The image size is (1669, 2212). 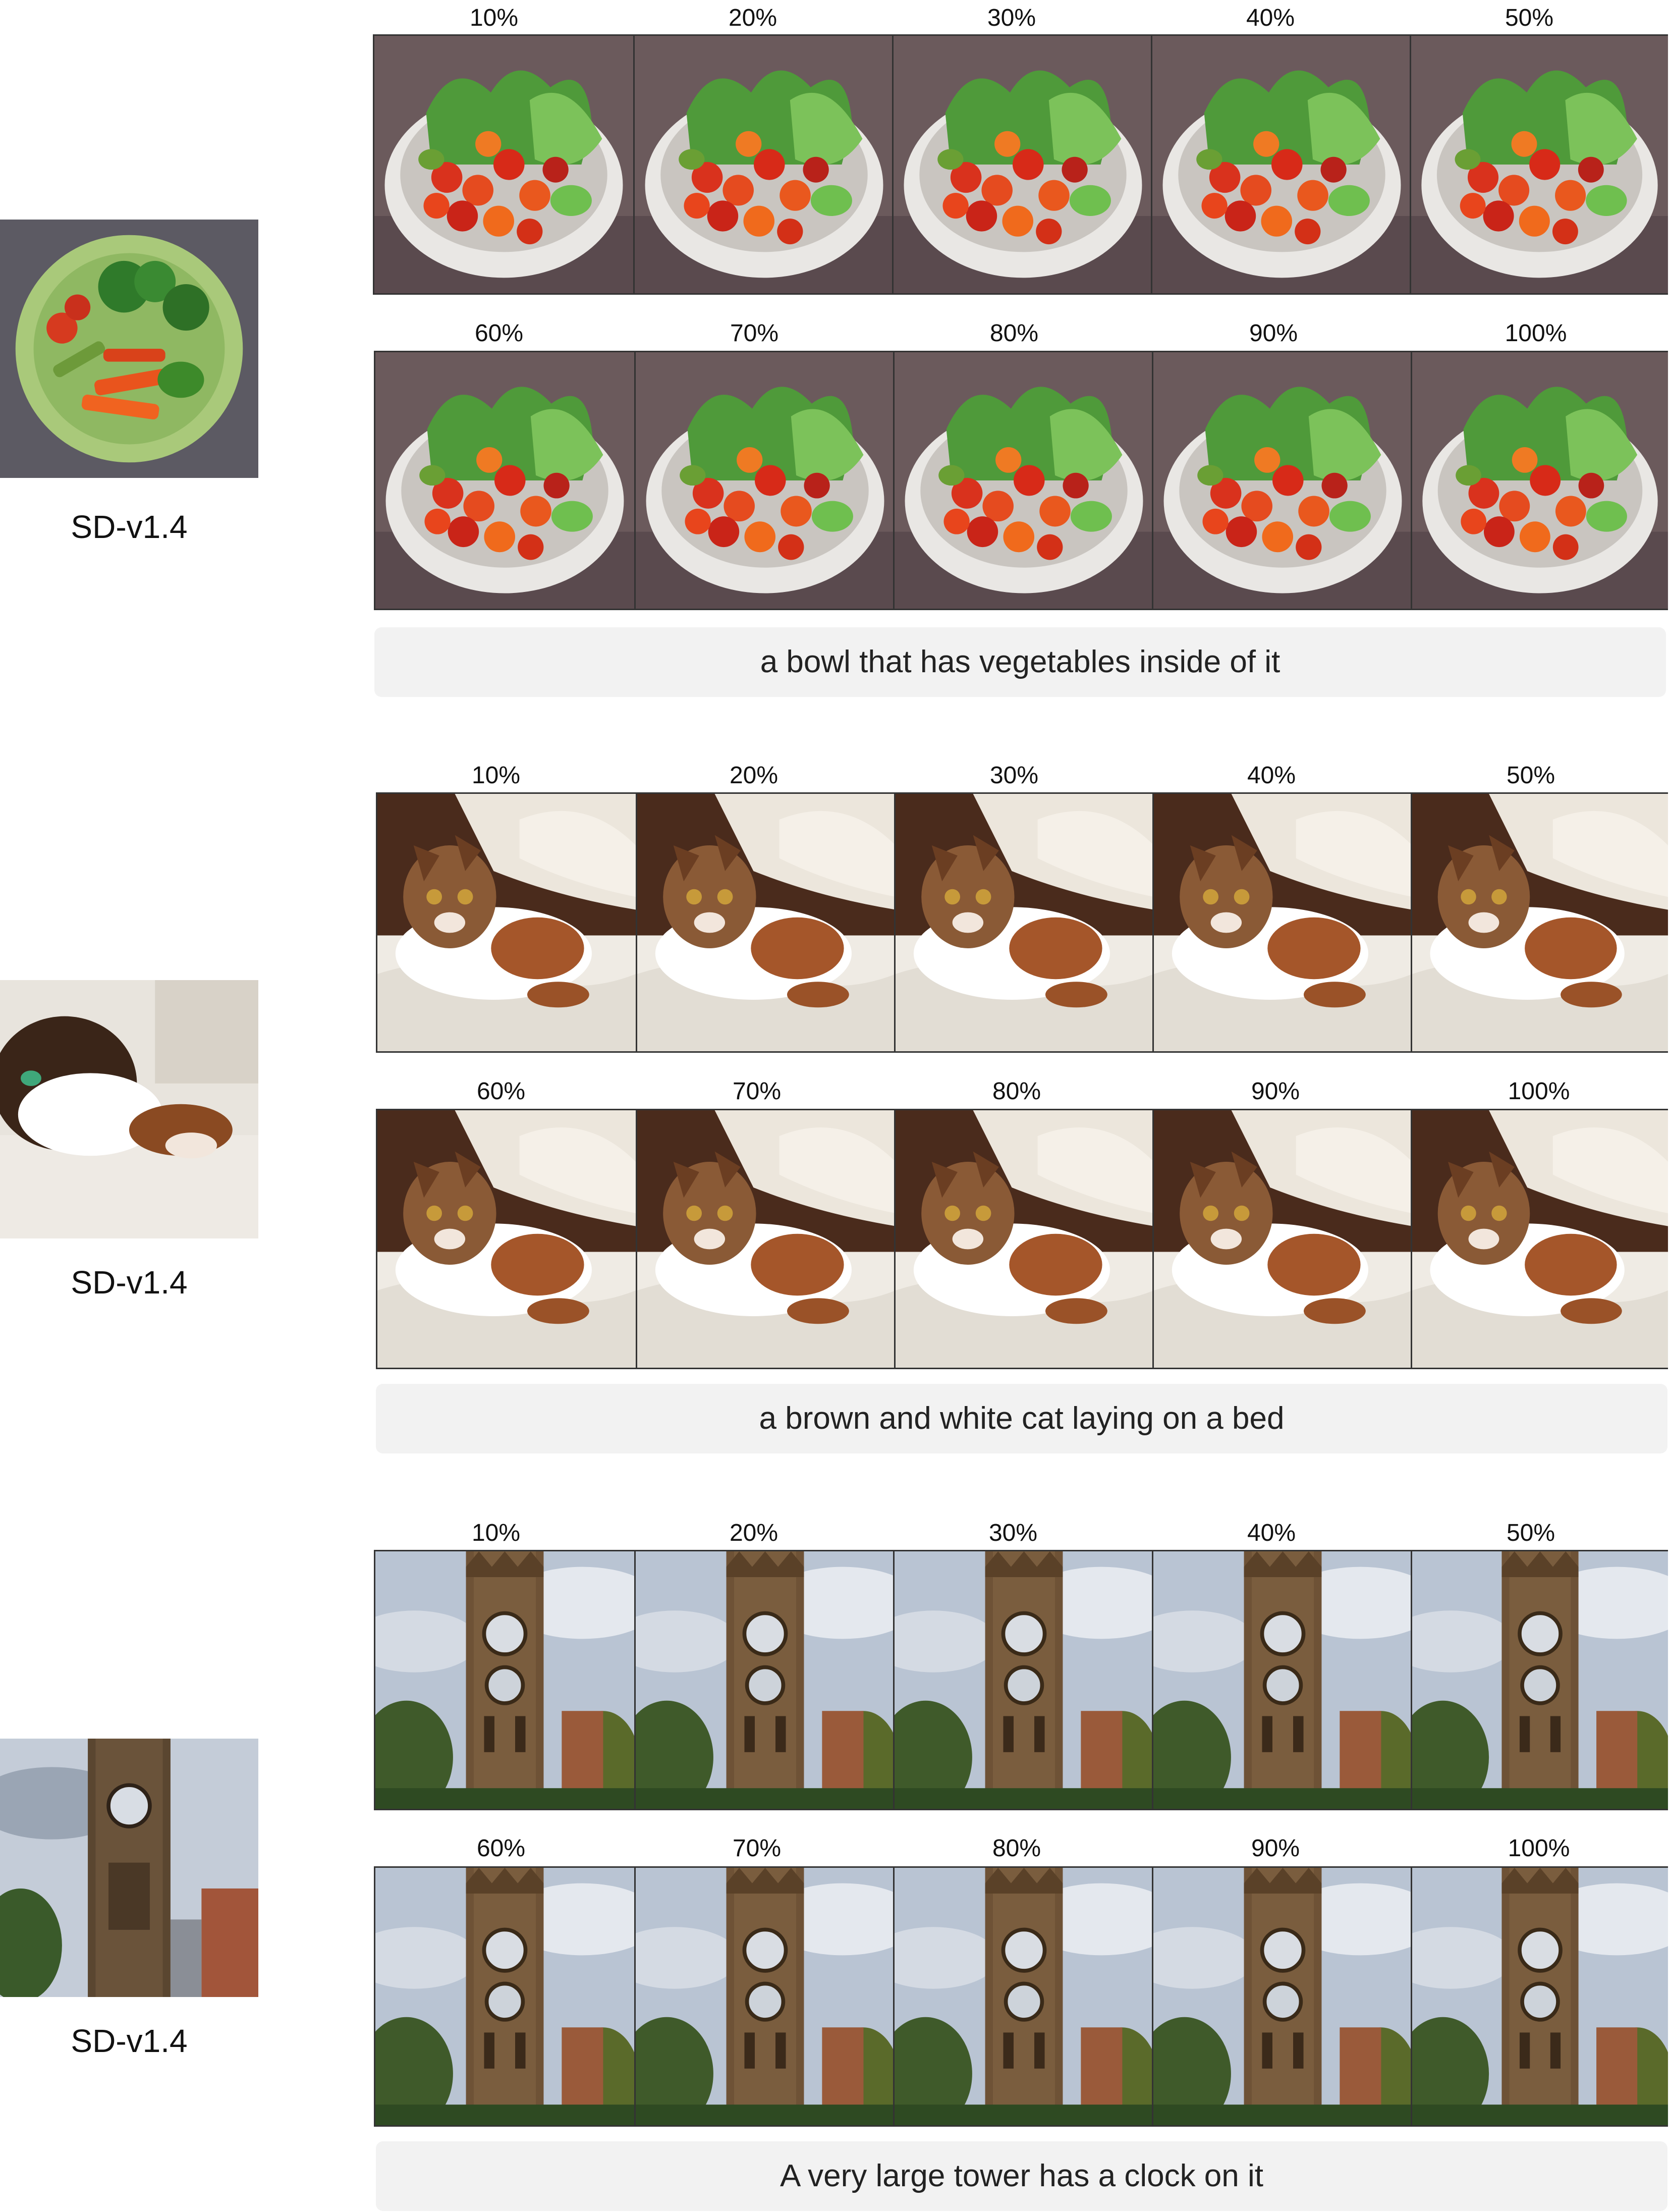 What do you see at coordinates (1020, 662) in the screenshot?
I see `prompt-caption: a bowl that has vegetables inside of it` at bounding box center [1020, 662].